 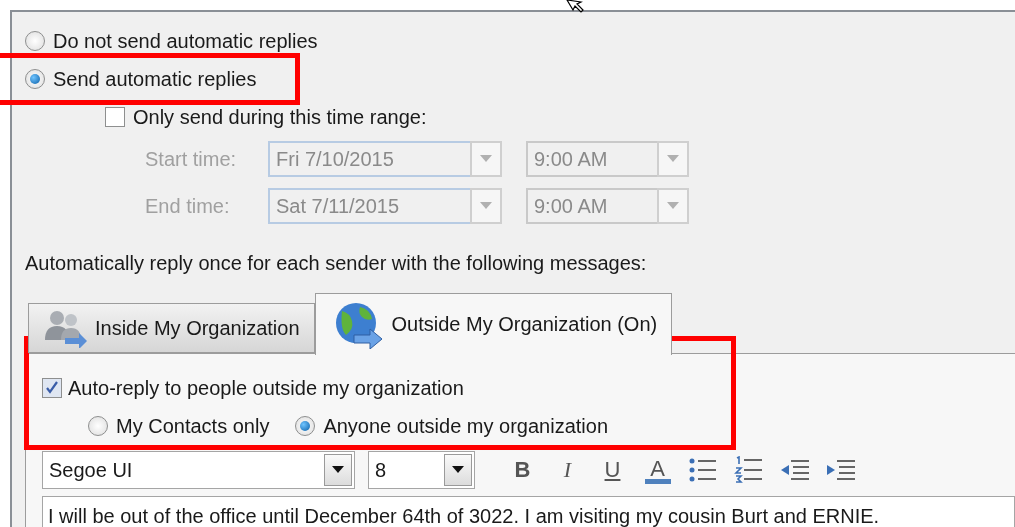 What do you see at coordinates (280, 117) in the screenshot?
I see `option-label: Only send during this time range:` at bounding box center [280, 117].